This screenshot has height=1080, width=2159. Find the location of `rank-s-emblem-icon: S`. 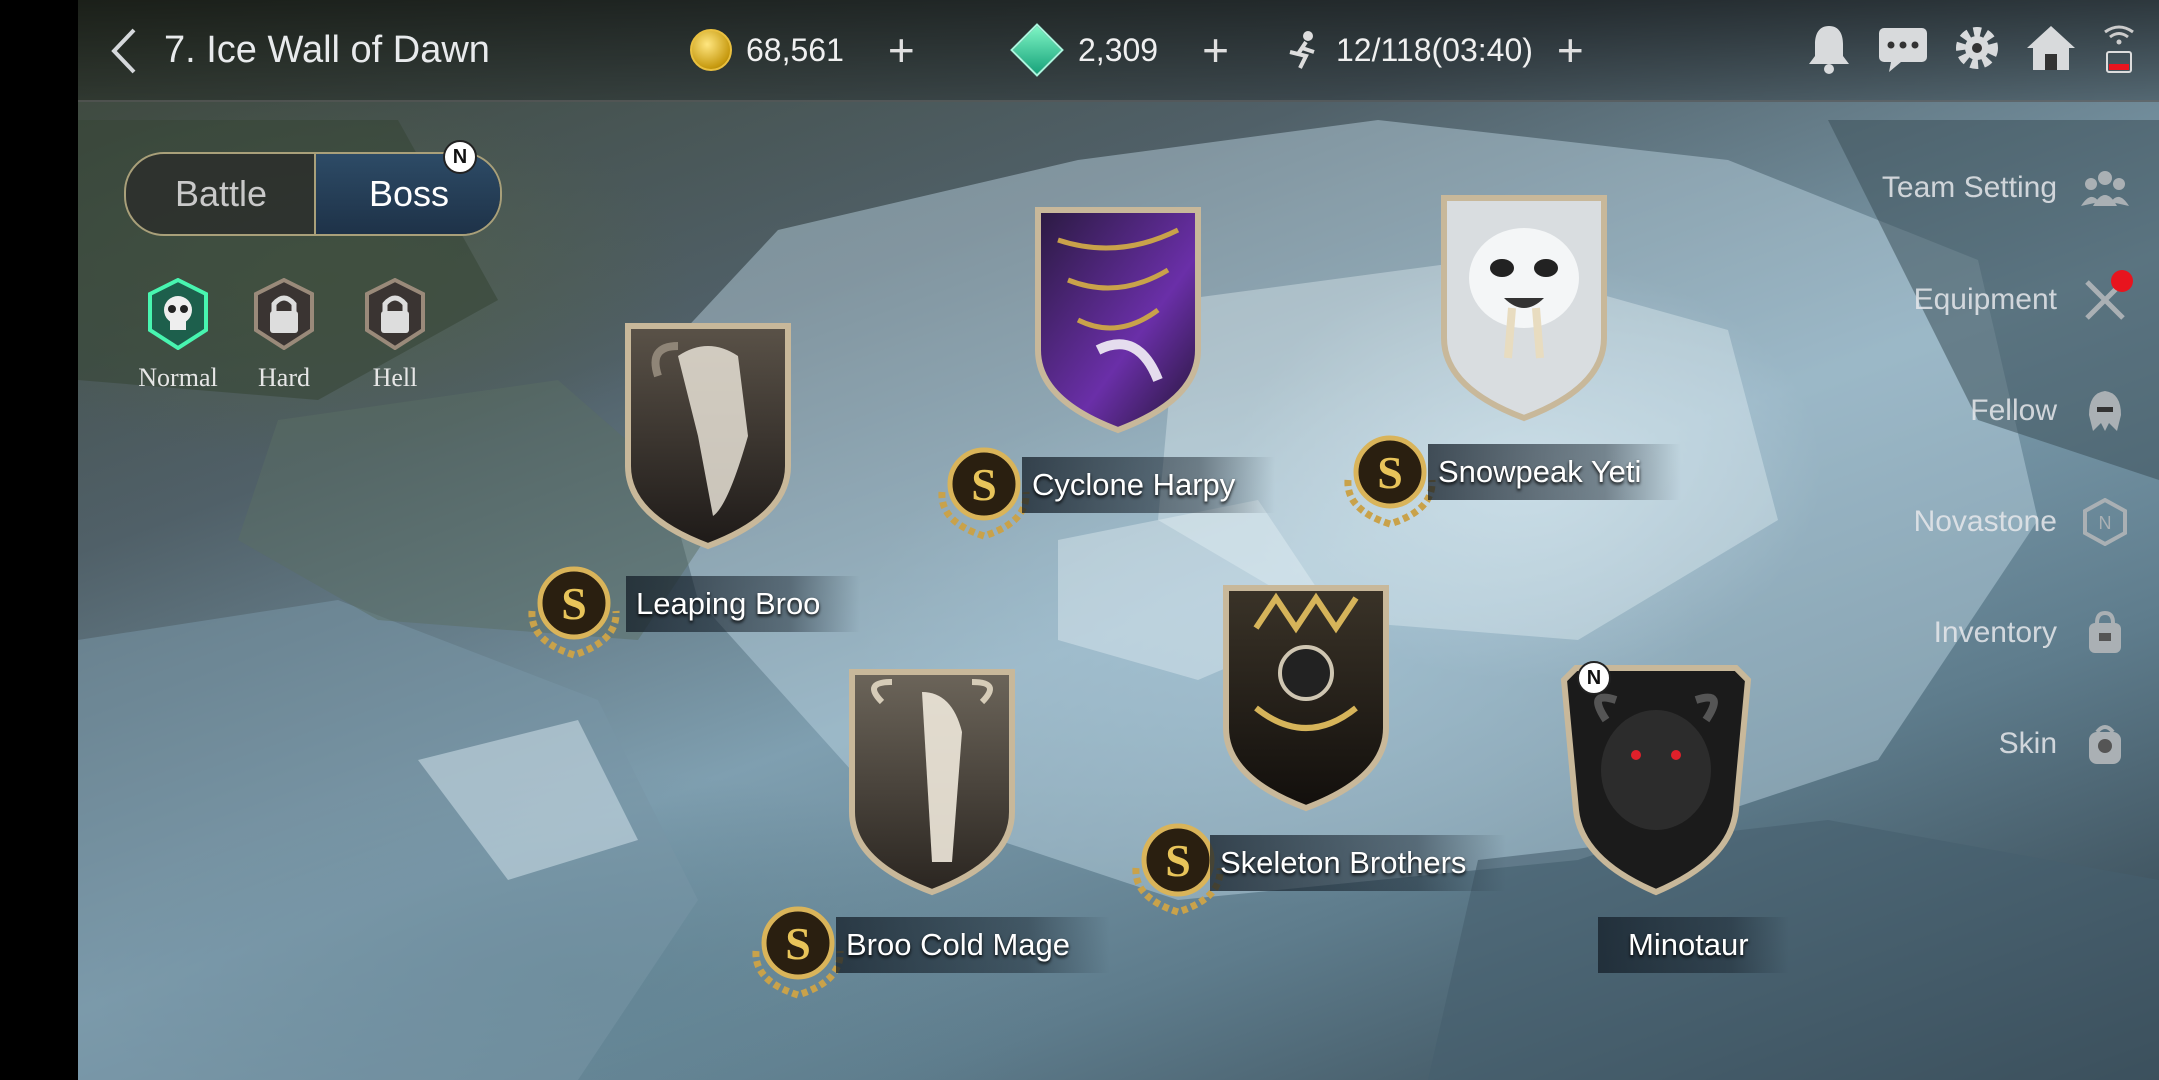

rank-s-emblem-icon: S is located at coordinates (574, 612).